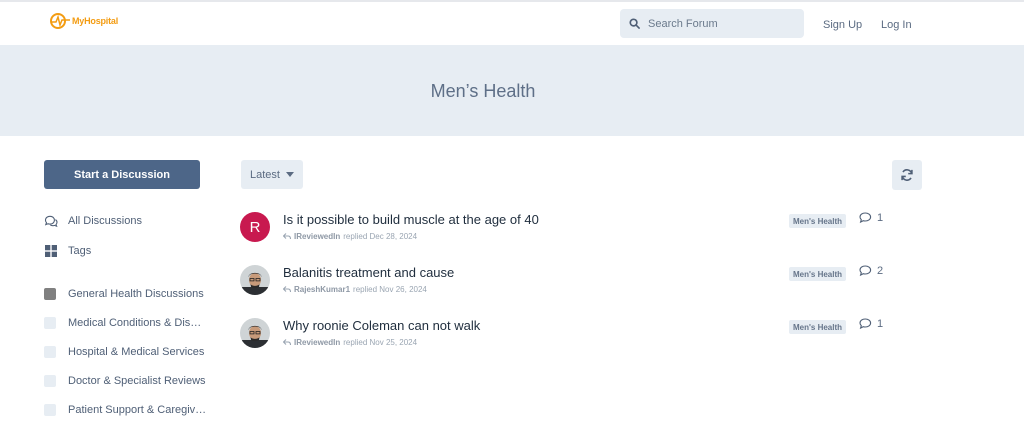  I want to click on sort-label: Latest, so click(265, 174).